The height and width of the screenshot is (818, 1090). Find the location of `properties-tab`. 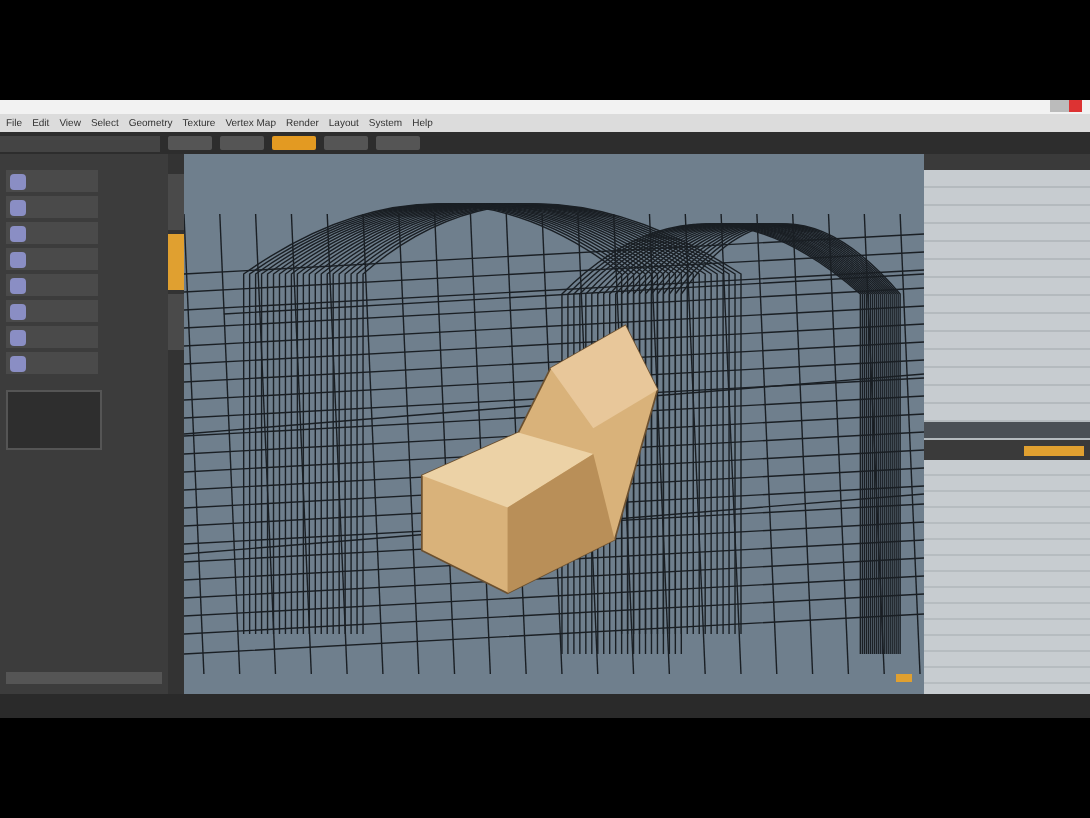

properties-tab is located at coordinates (1054, 450).